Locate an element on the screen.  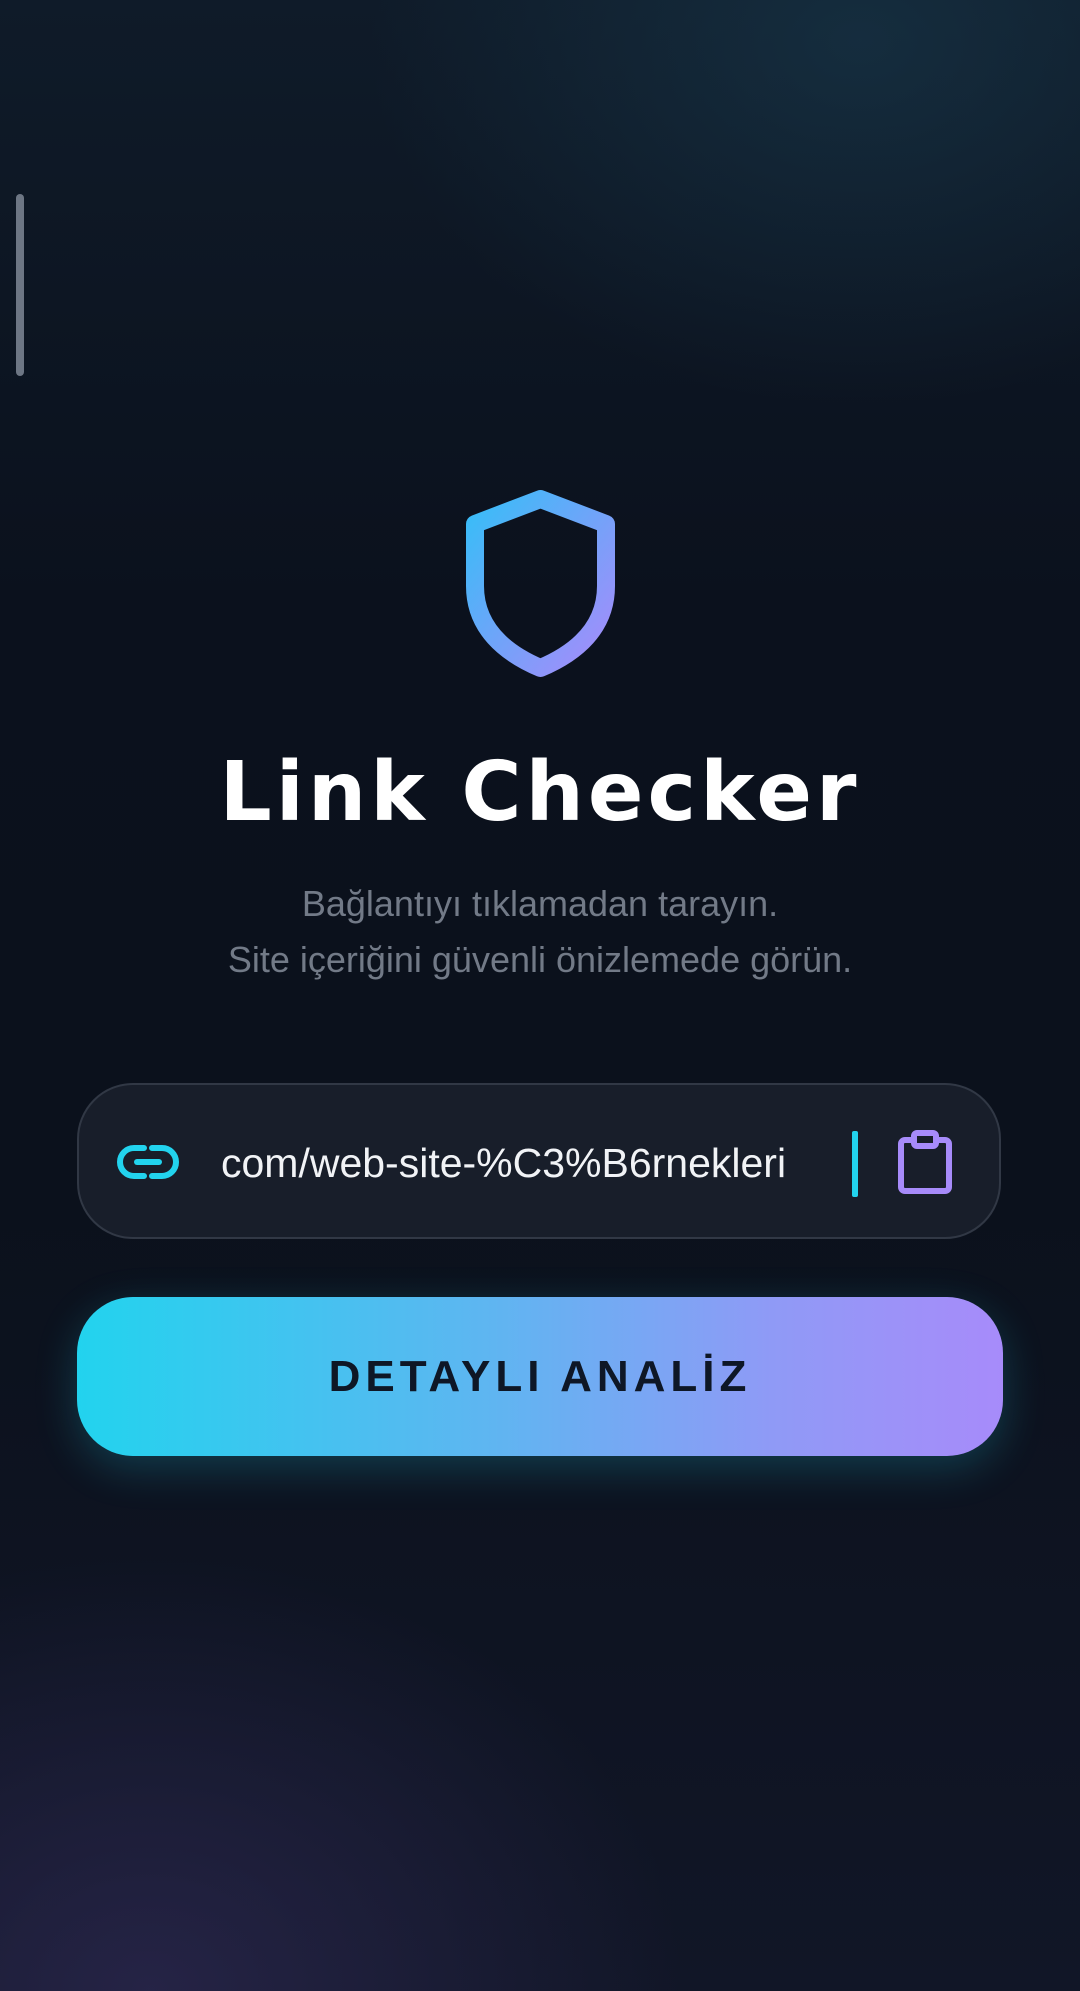
url-input: com/web-site-%C3%B6rnekleri is located at coordinates (541, 1163).